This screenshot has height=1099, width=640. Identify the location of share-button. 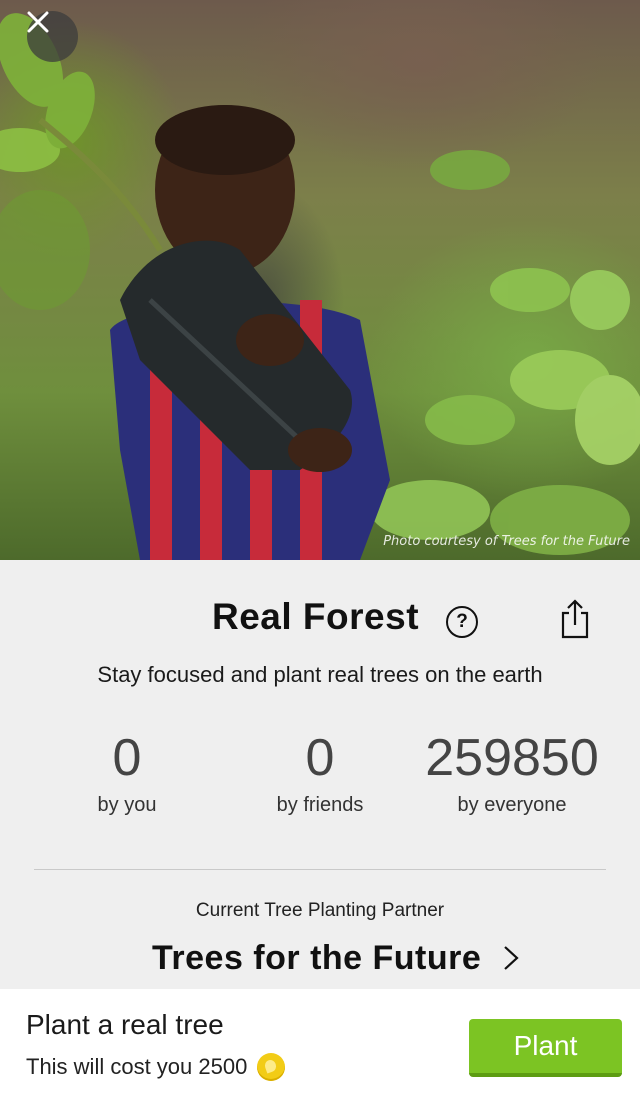
(575, 621).